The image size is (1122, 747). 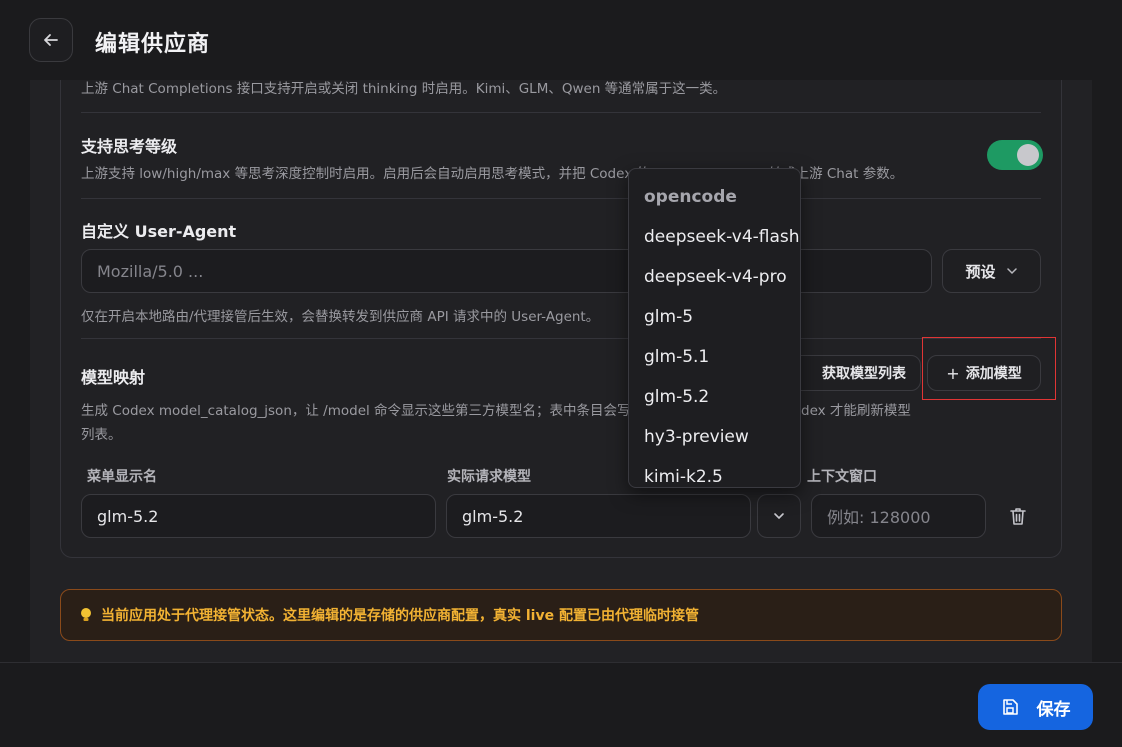 I want to click on ua-preset-label: 预设, so click(x=980, y=271).